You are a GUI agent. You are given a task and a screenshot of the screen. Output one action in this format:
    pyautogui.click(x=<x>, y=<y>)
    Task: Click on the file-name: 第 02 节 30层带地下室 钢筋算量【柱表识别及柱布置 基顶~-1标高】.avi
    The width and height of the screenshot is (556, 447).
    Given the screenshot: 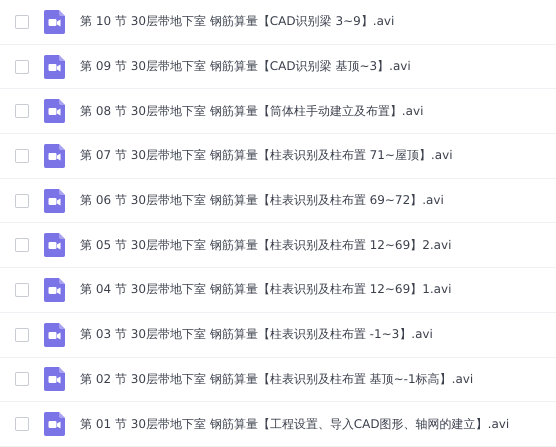 What is the action you would take?
    pyautogui.click(x=277, y=379)
    